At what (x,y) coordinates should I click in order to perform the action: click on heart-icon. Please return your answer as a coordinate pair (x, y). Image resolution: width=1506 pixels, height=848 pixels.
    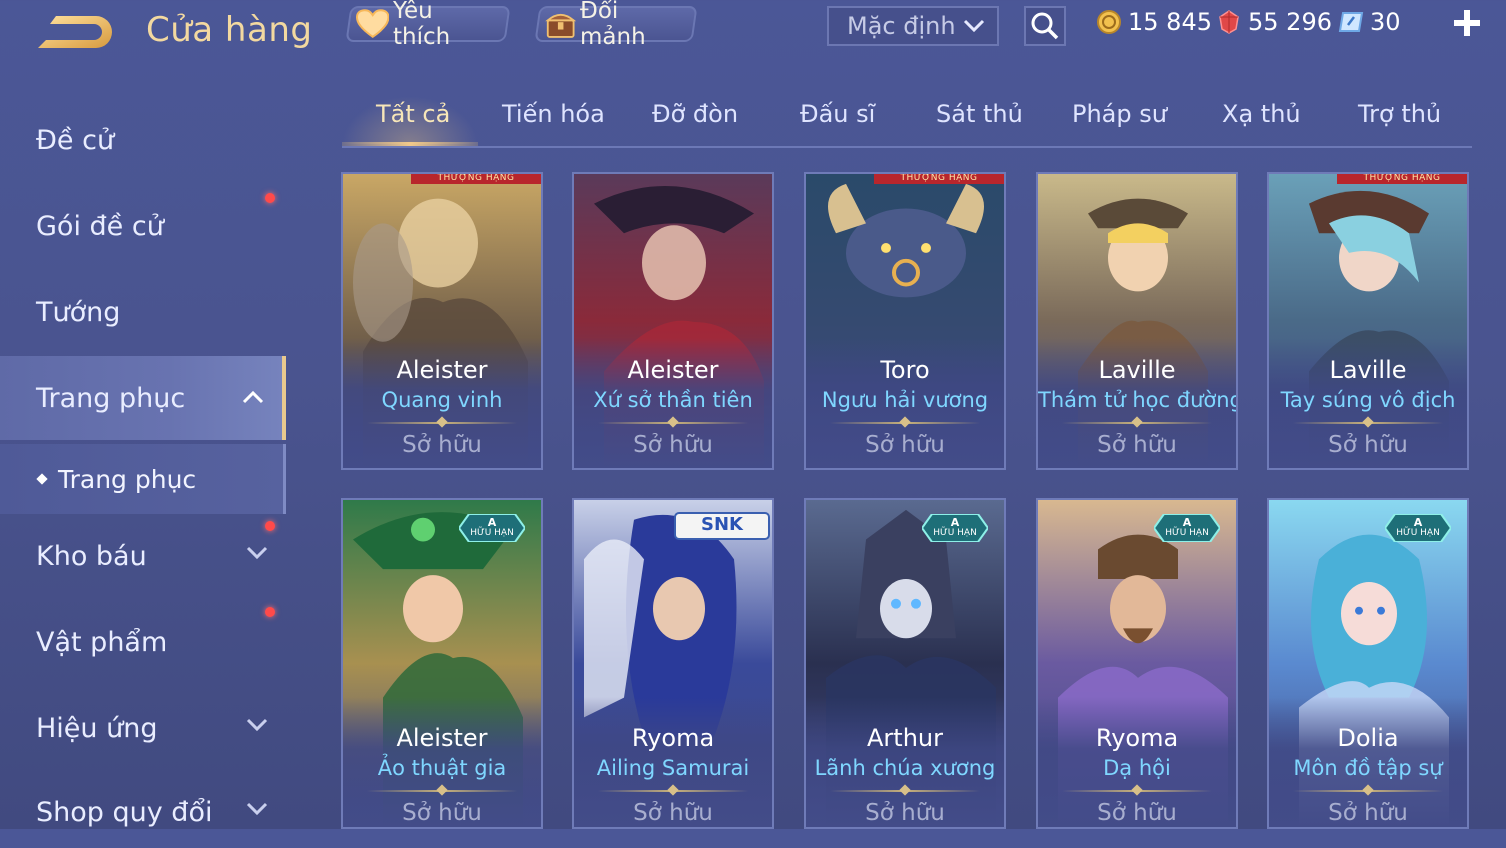
    Looking at the image, I should click on (373, 23).